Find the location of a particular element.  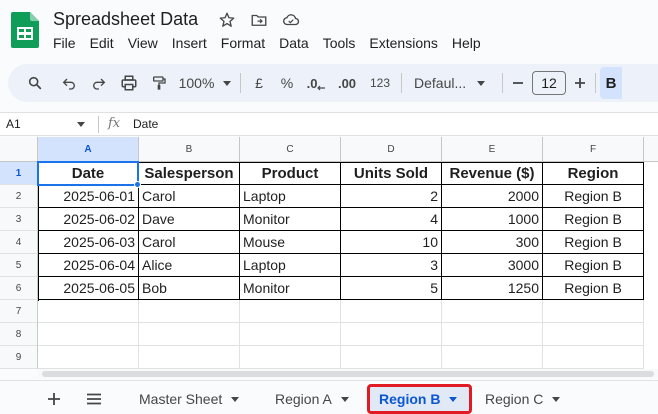

data-cell: 2025-06-04 is located at coordinates (88, 265).